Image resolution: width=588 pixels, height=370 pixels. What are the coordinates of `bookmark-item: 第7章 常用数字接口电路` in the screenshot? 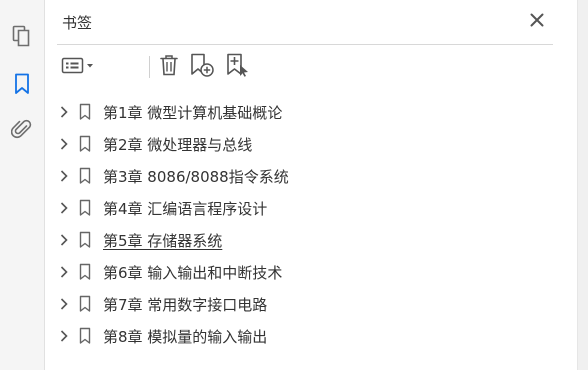 It's located at (302, 304).